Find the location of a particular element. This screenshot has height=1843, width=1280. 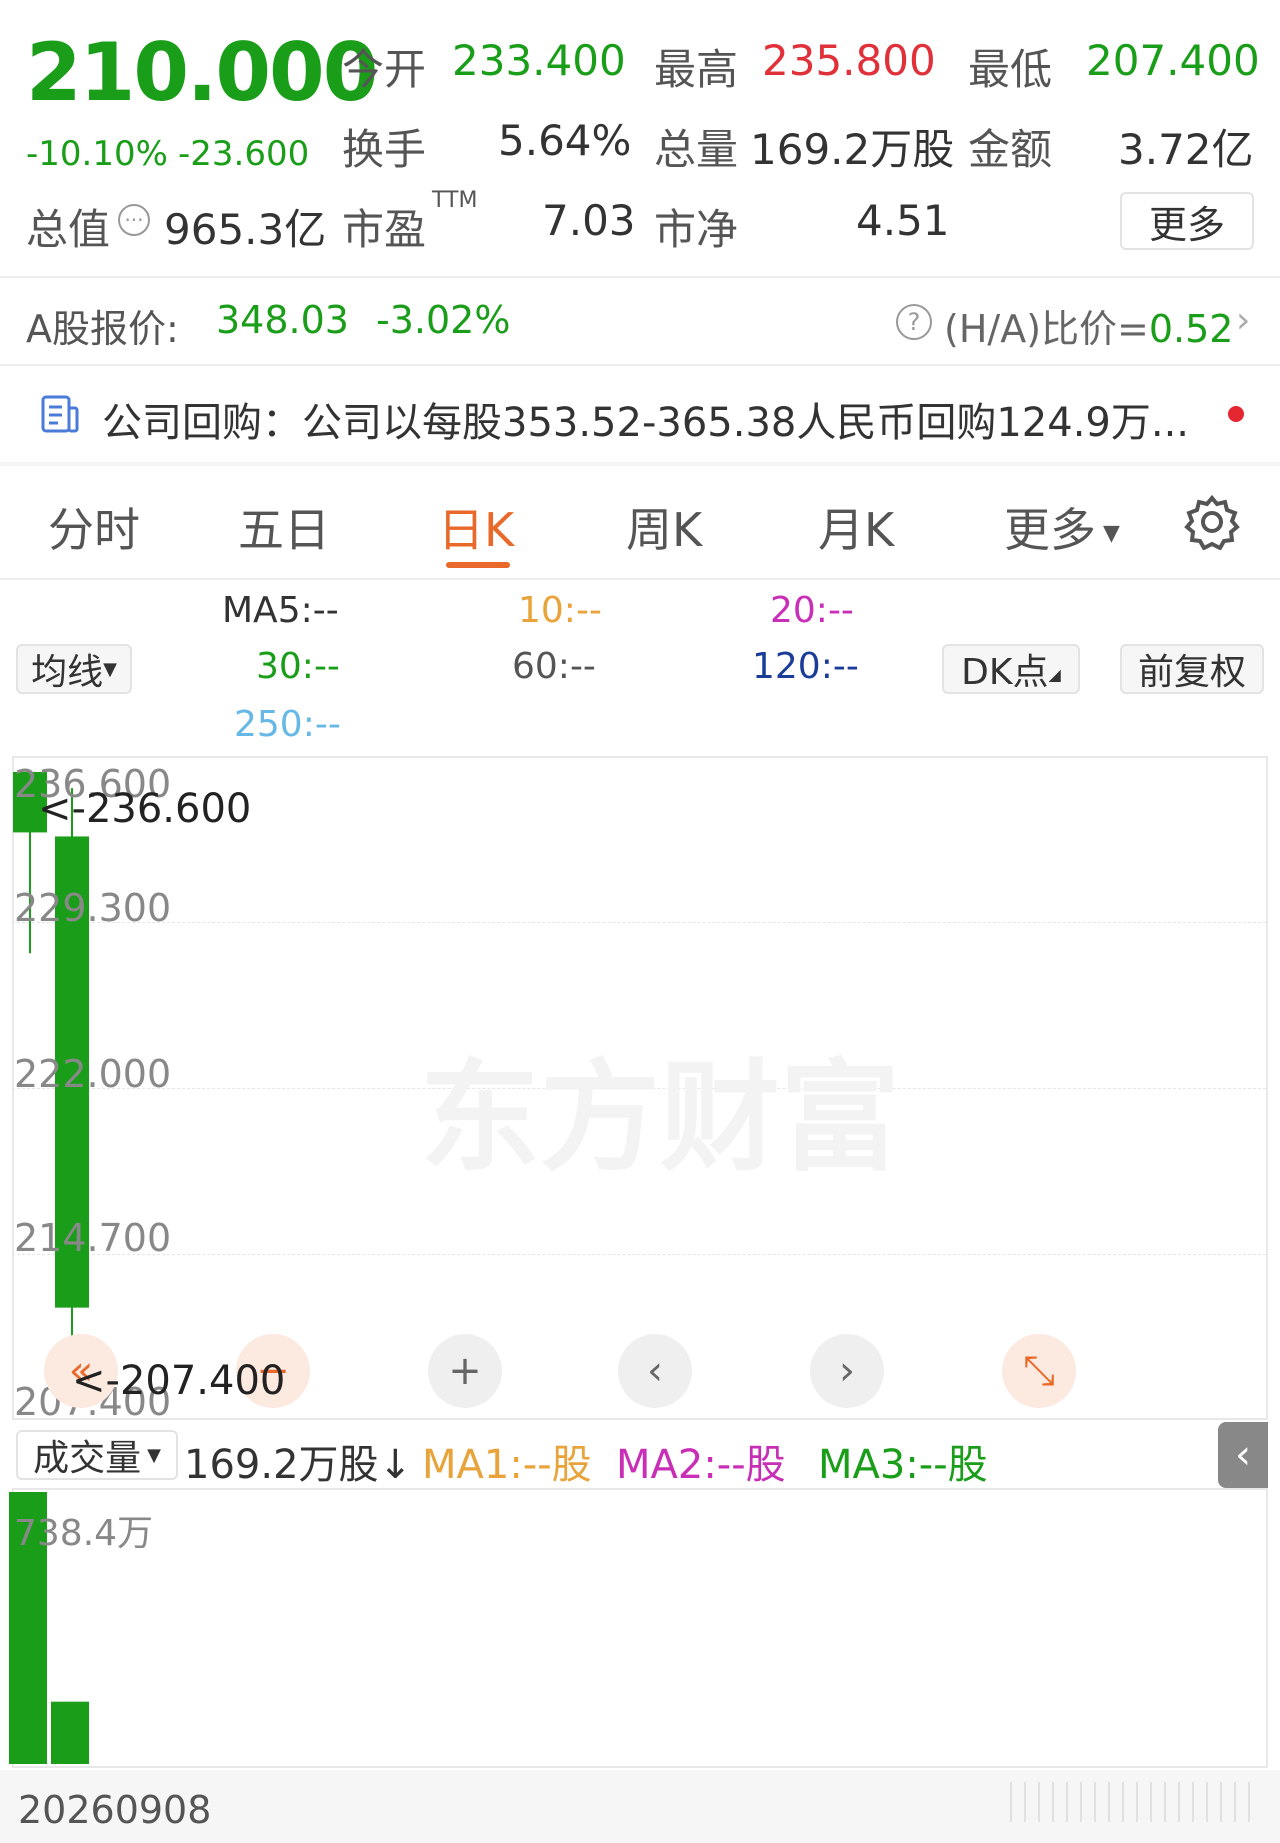

date-label: 20260908 is located at coordinates (115, 1810).